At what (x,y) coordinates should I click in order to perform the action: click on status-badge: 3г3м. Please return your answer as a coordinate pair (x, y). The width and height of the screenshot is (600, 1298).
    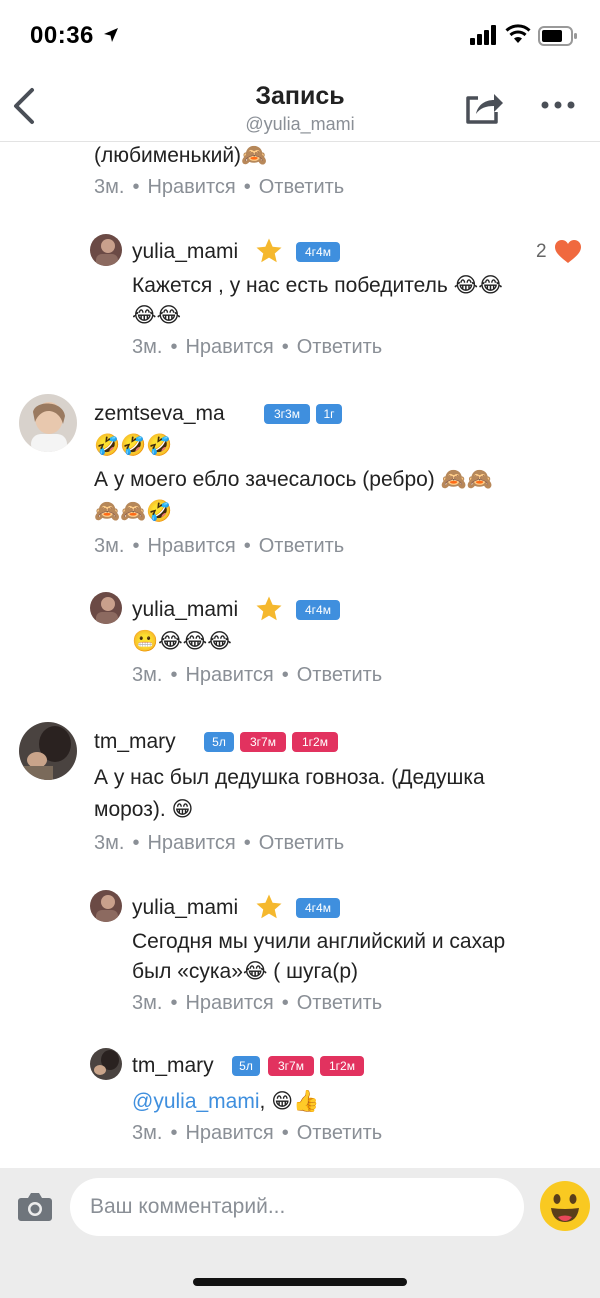
    Looking at the image, I should click on (287, 414).